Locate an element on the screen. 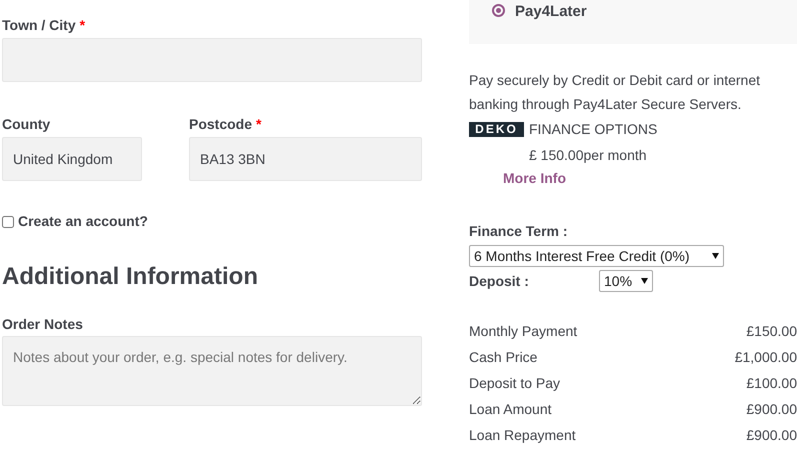 This screenshot has height=461, width=797. summary-label: Cash Price is located at coordinates (503, 357).